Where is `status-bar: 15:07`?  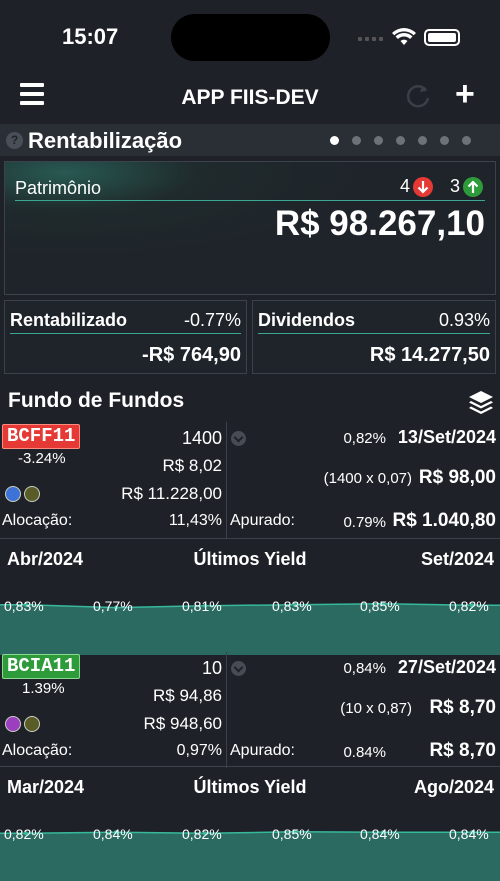
status-bar: 15:07 is located at coordinates (250, 40).